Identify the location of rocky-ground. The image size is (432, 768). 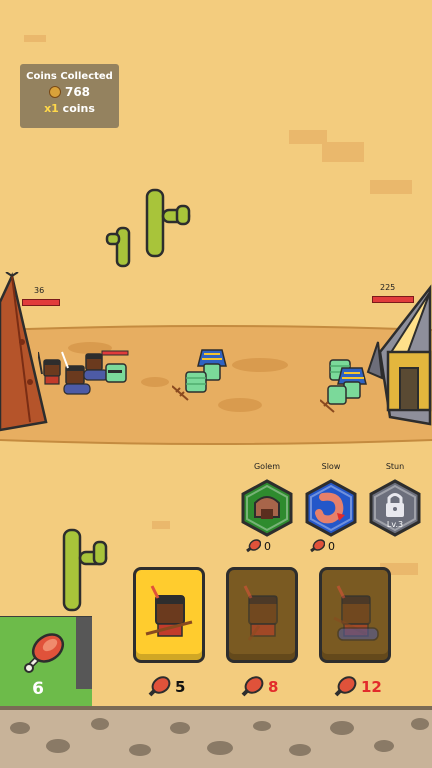
(216, 737).